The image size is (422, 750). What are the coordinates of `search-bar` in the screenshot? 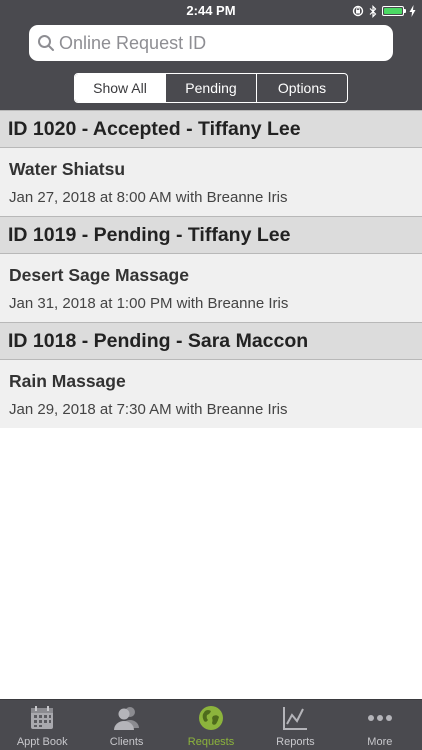 It's located at (211, 43).